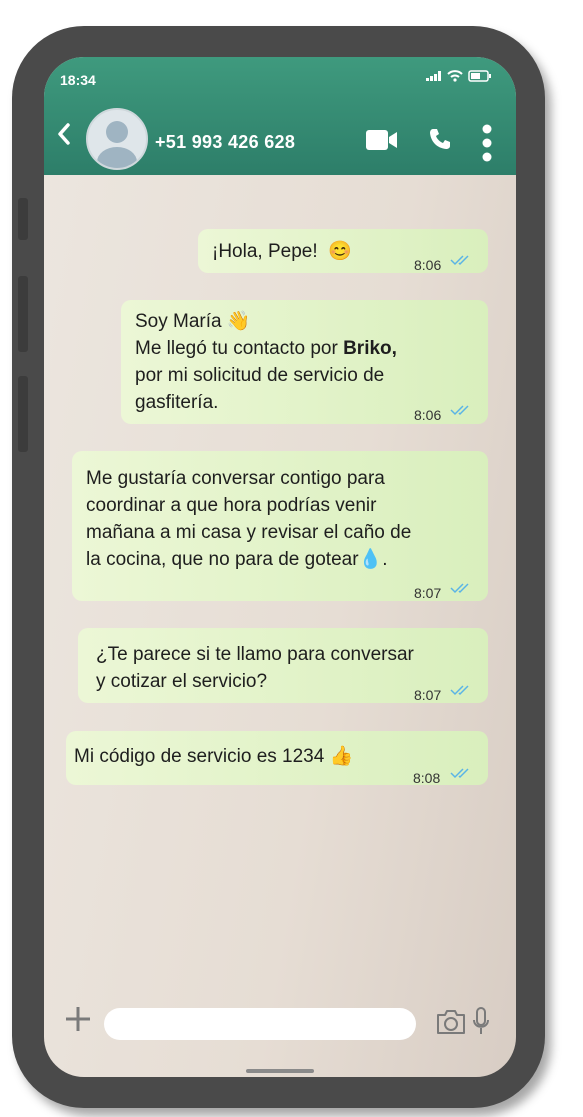  What do you see at coordinates (117, 144) in the screenshot?
I see `default-avatar-icon` at bounding box center [117, 144].